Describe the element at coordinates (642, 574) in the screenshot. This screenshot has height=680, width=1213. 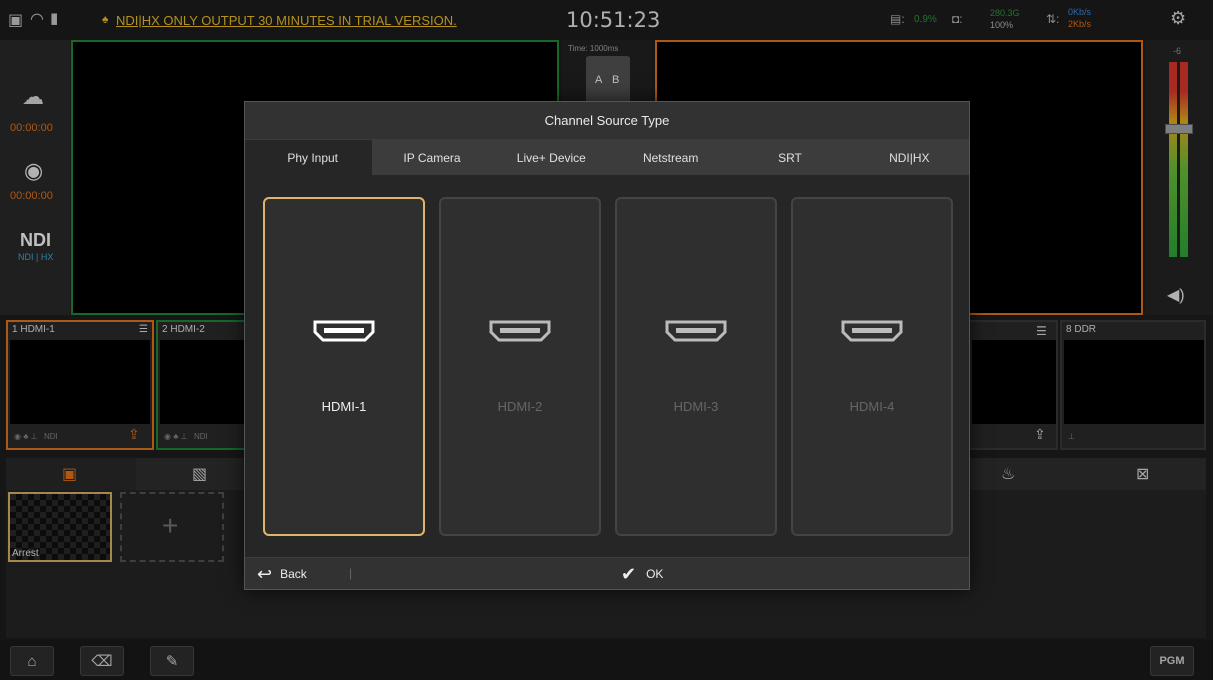
I see `ok-button: ✔ OK` at that location.